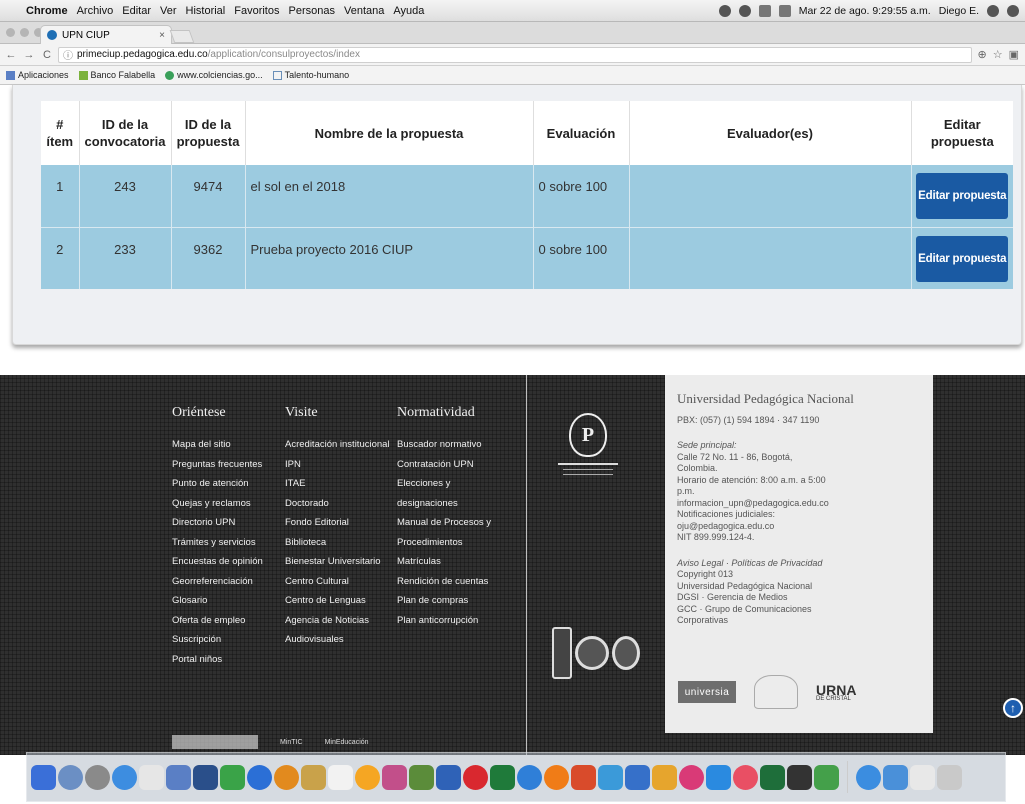 The width and height of the screenshot is (1025, 804). Describe the element at coordinates (337, 547) in the screenshot. I see `footer-link: Biblioteca` at that location.